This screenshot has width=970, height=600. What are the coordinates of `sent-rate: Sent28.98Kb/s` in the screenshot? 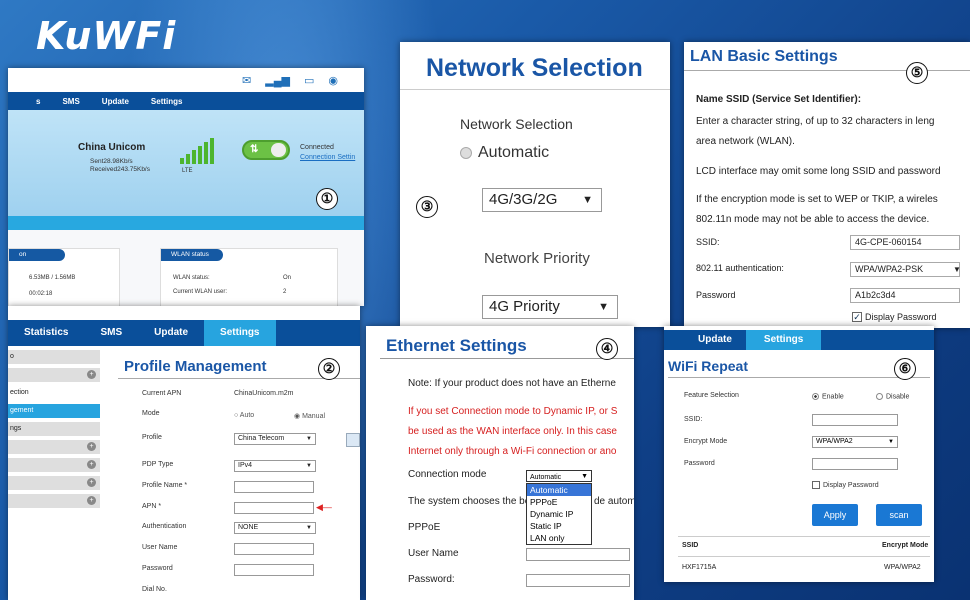 It's located at (111, 161).